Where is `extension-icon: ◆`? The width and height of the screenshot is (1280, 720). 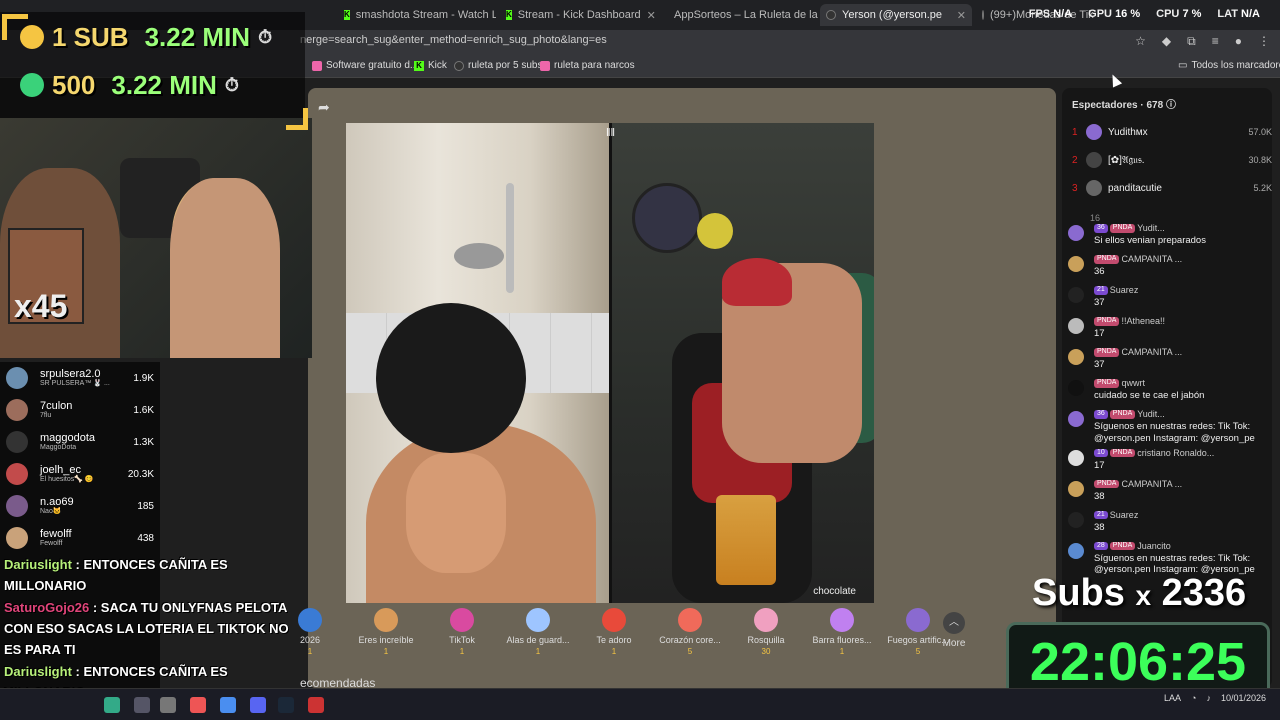
extension-icon: ◆ is located at coordinates (1166, 41).